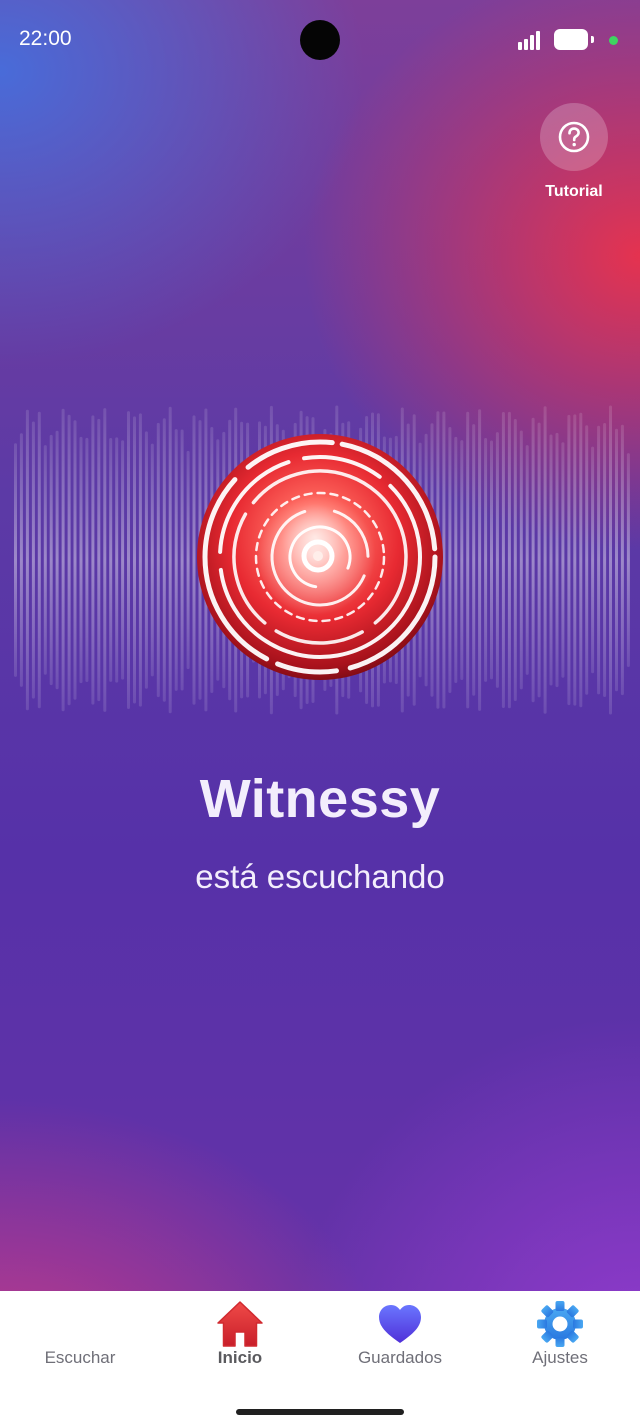  I want to click on nav-label-escuchar: Escuchar, so click(80, 1357).